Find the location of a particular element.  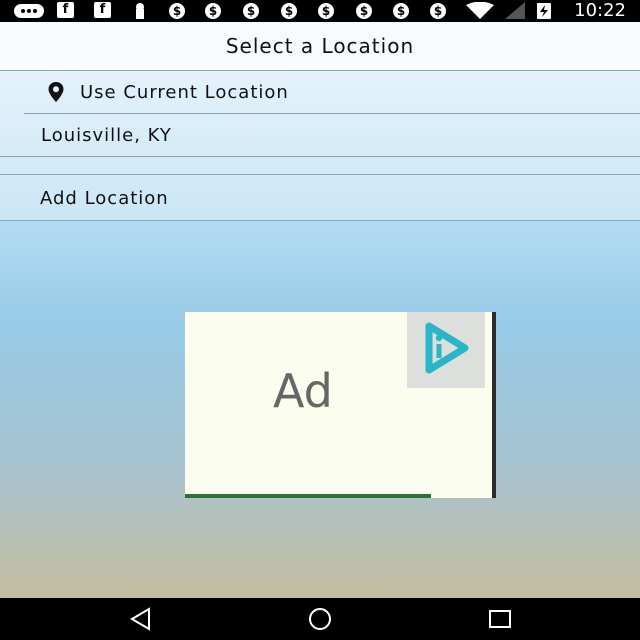

status-bar: f f $ $ $ $ $ $ $ $ 10:22 is located at coordinates (320, 11).